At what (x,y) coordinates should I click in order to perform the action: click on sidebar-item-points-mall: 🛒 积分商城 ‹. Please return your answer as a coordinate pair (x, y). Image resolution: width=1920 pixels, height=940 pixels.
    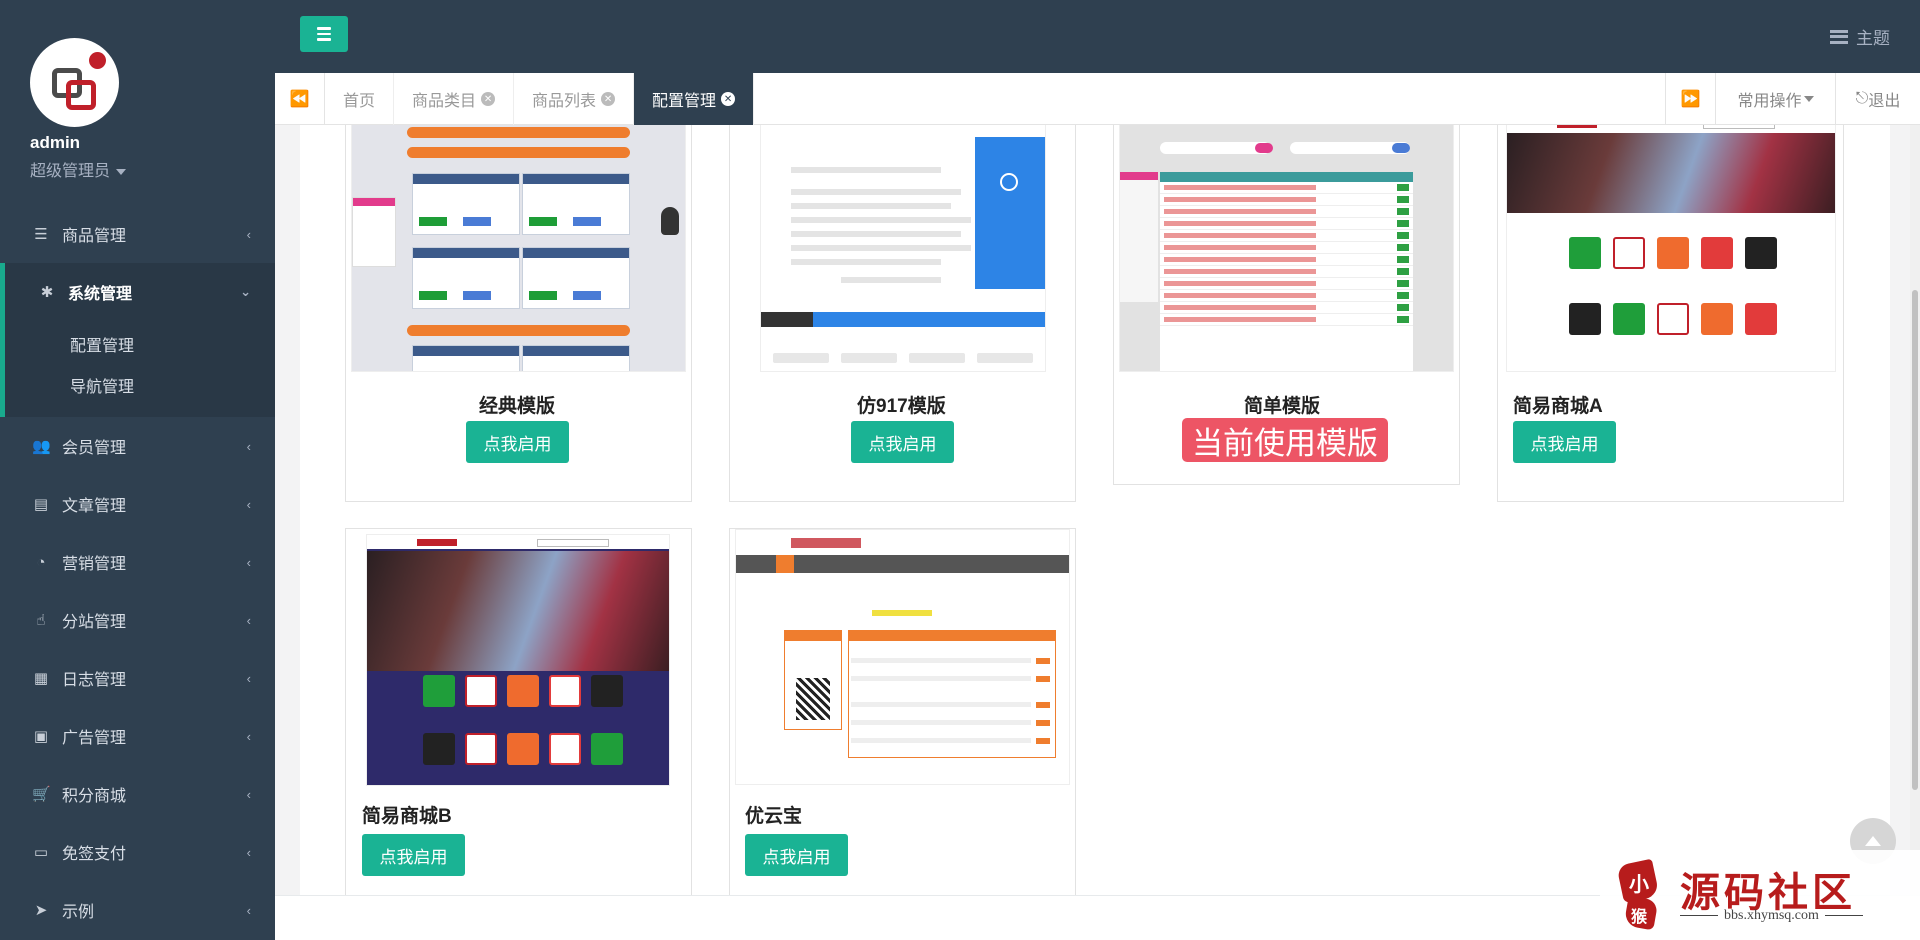
    Looking at the image, I should click on (137, 794).